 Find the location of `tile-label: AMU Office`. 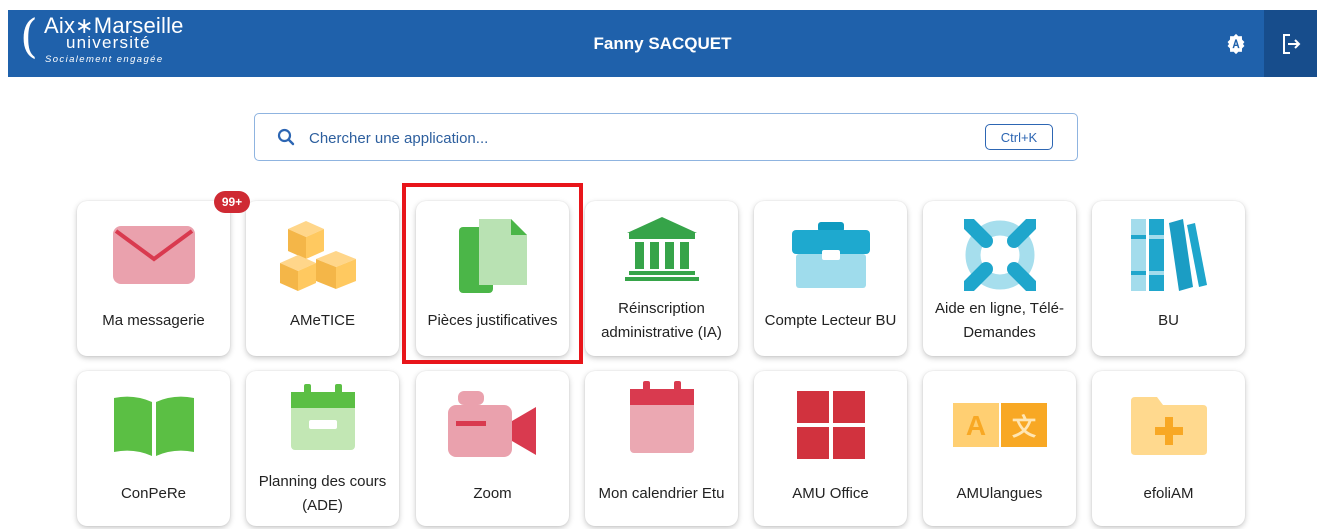

tile-label: AMU Office is located at coordinates (830, 493).